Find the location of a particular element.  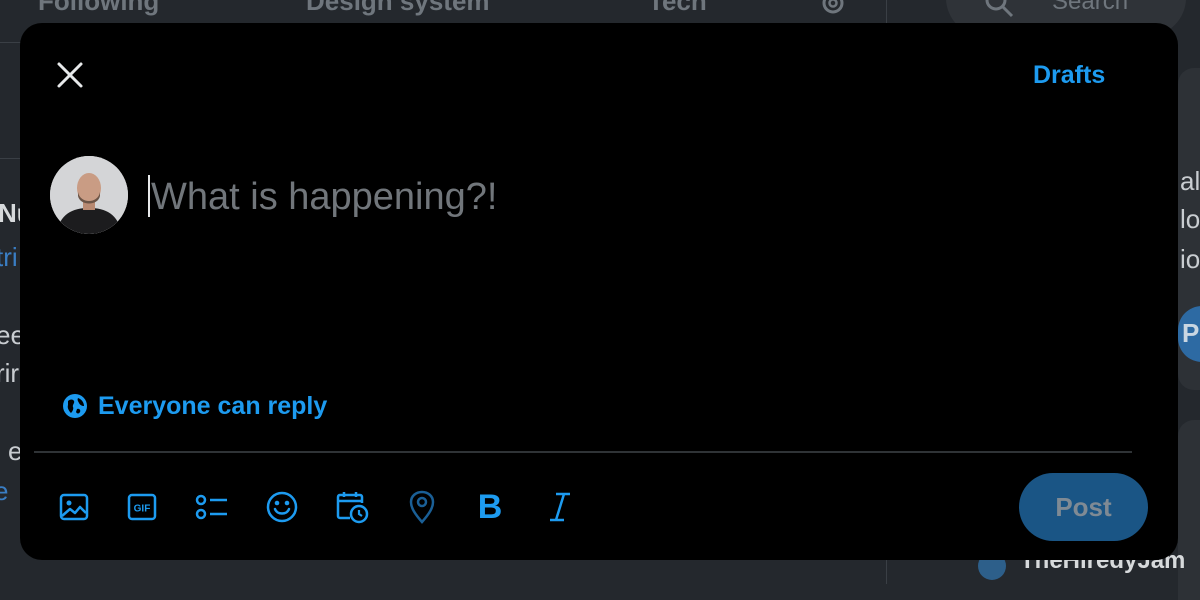

schedule-button is located at coordinates (352, 507).